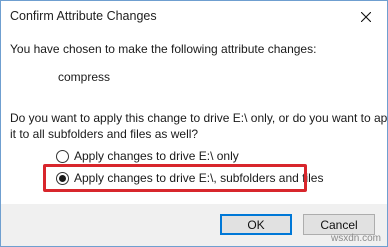 Image resolution: width=388 pixels, height=247 pixels. Describe the element at coordinates (256, 224) in the screenshot. I see `ok-button: OK` at that location.